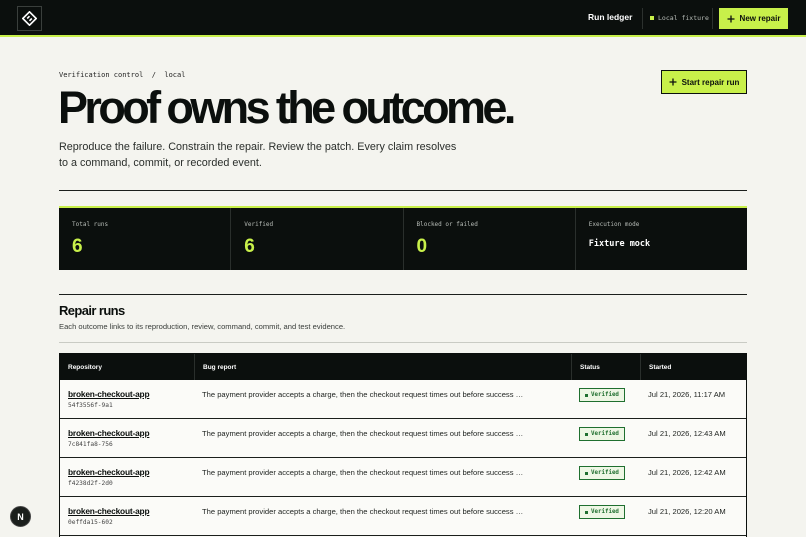 This screenshot has width=806, height=537. I want to click on stat-value: 0, so click(422, 246).